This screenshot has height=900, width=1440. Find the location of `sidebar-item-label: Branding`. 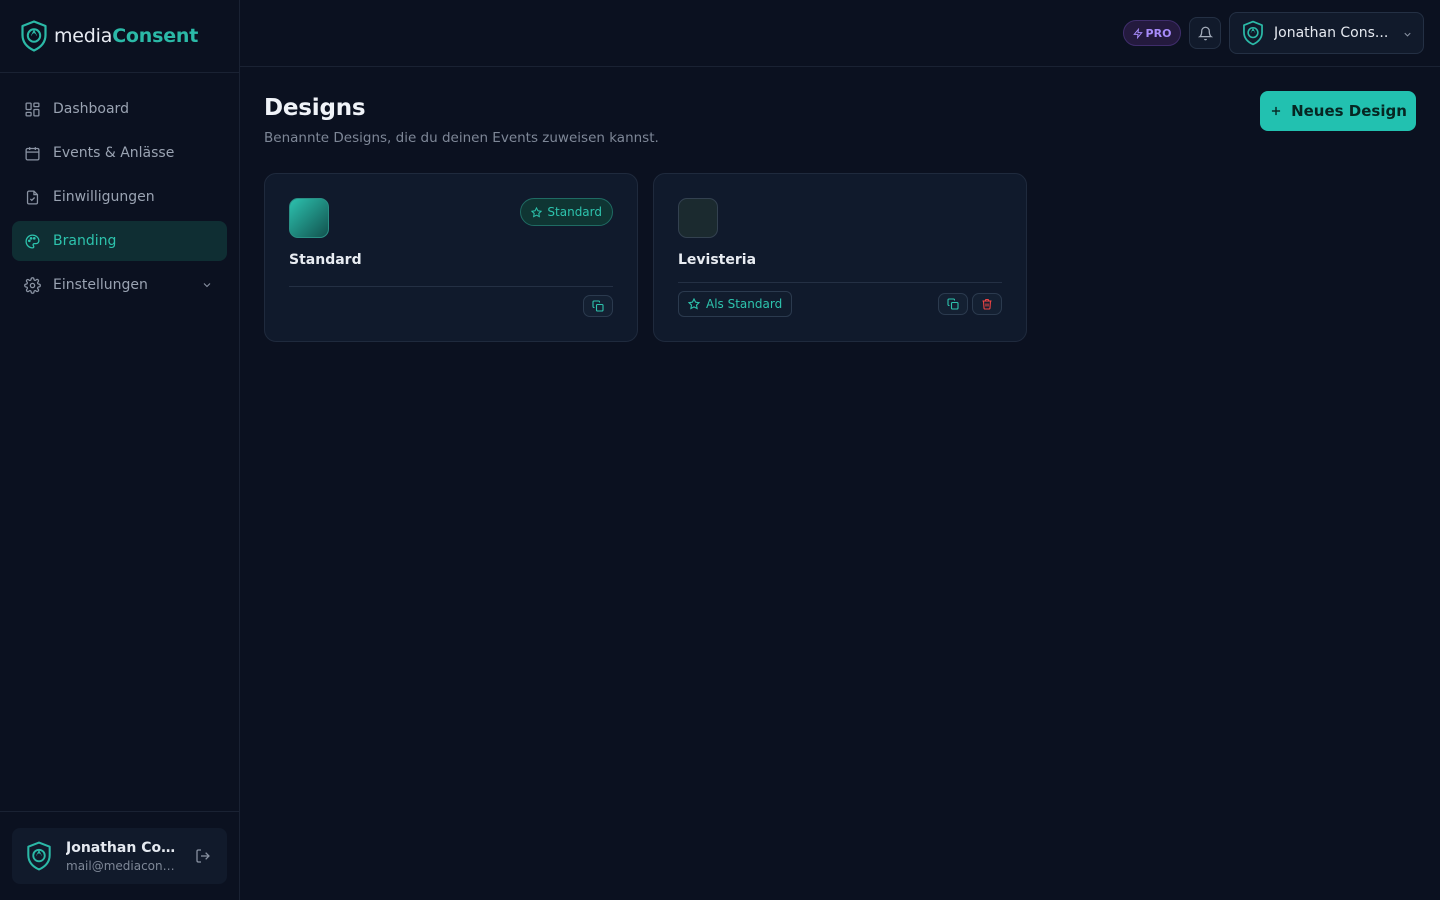

sidebar-item-label: Branding is located at coordinates (85, 241).